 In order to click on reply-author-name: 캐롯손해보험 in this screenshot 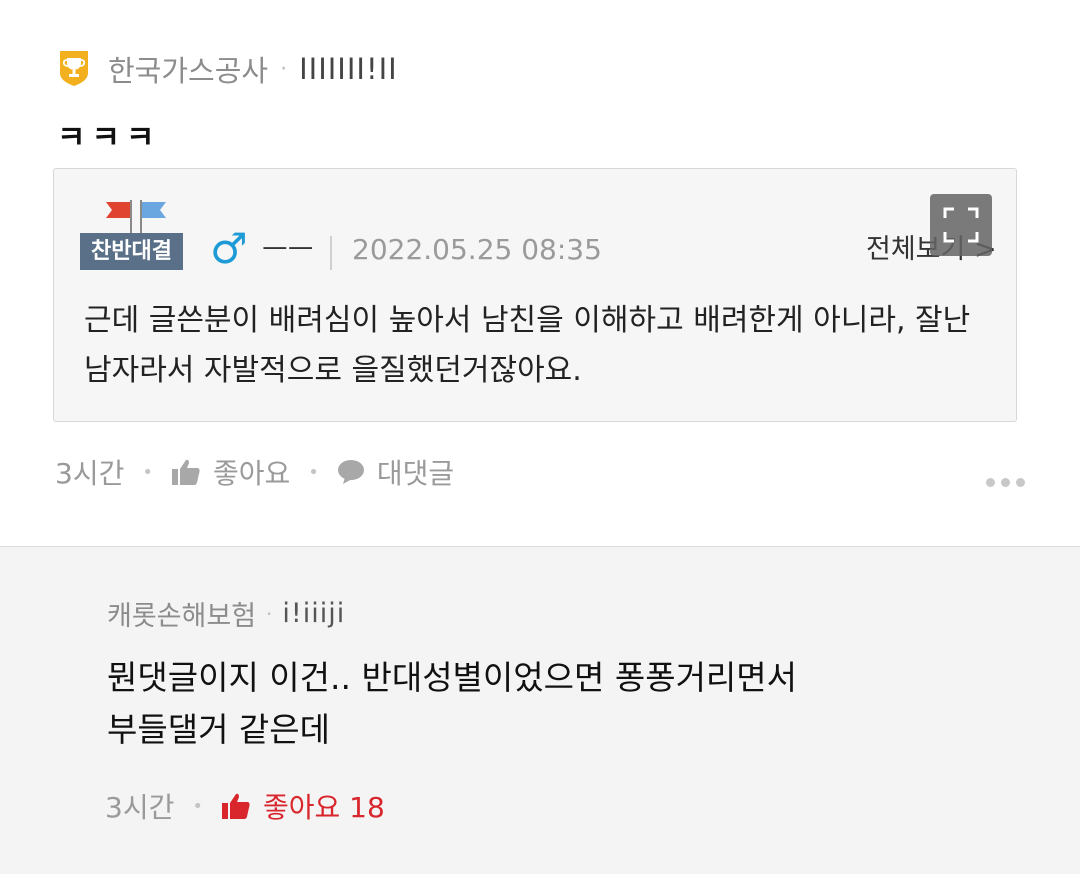, I will do `click(181, 613)`.